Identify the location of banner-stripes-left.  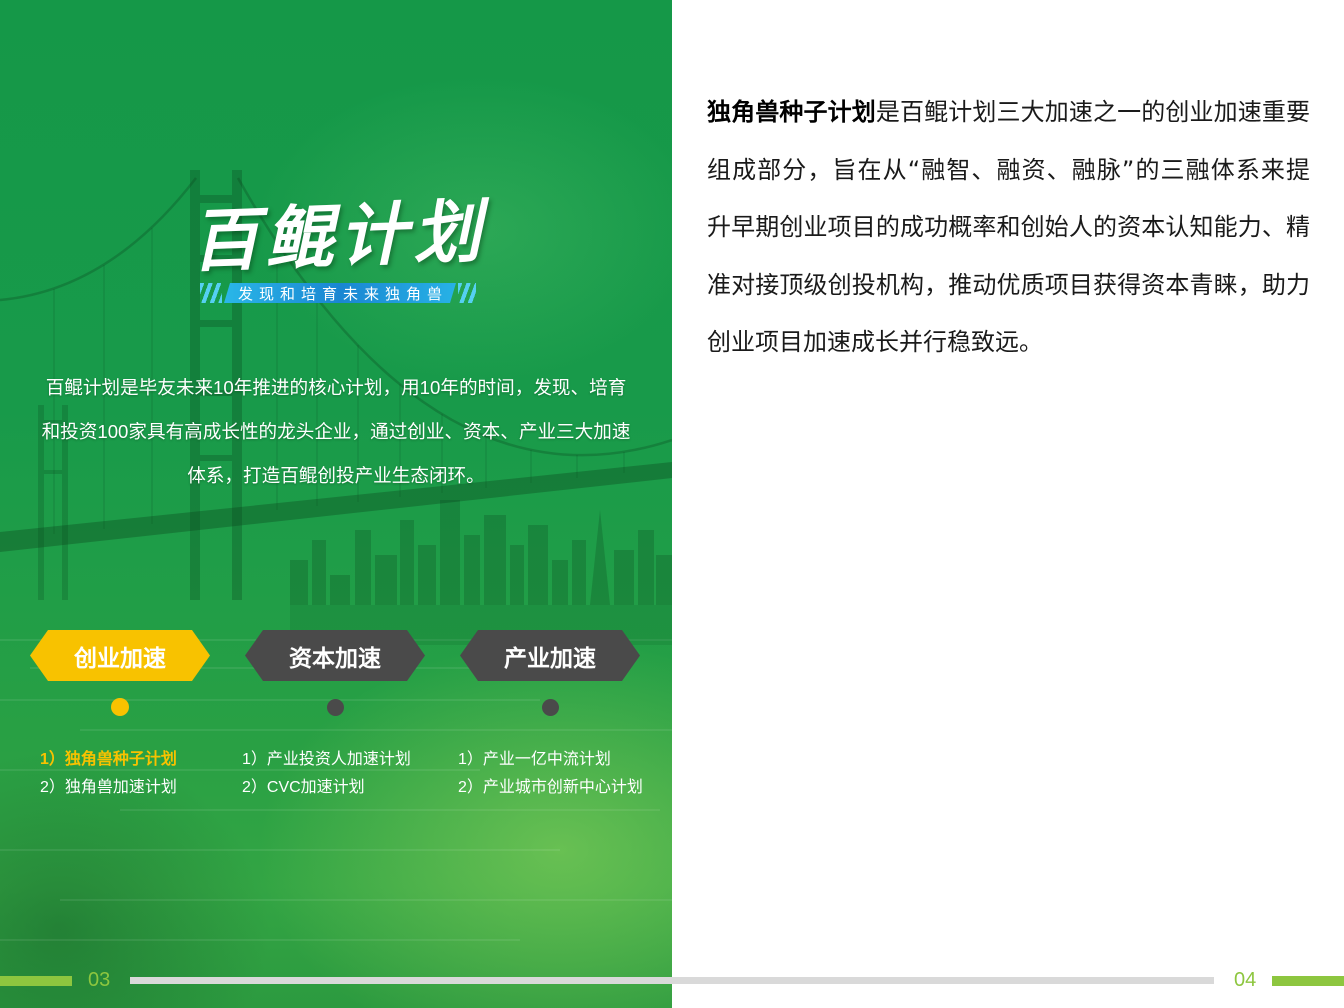
(211, 293).